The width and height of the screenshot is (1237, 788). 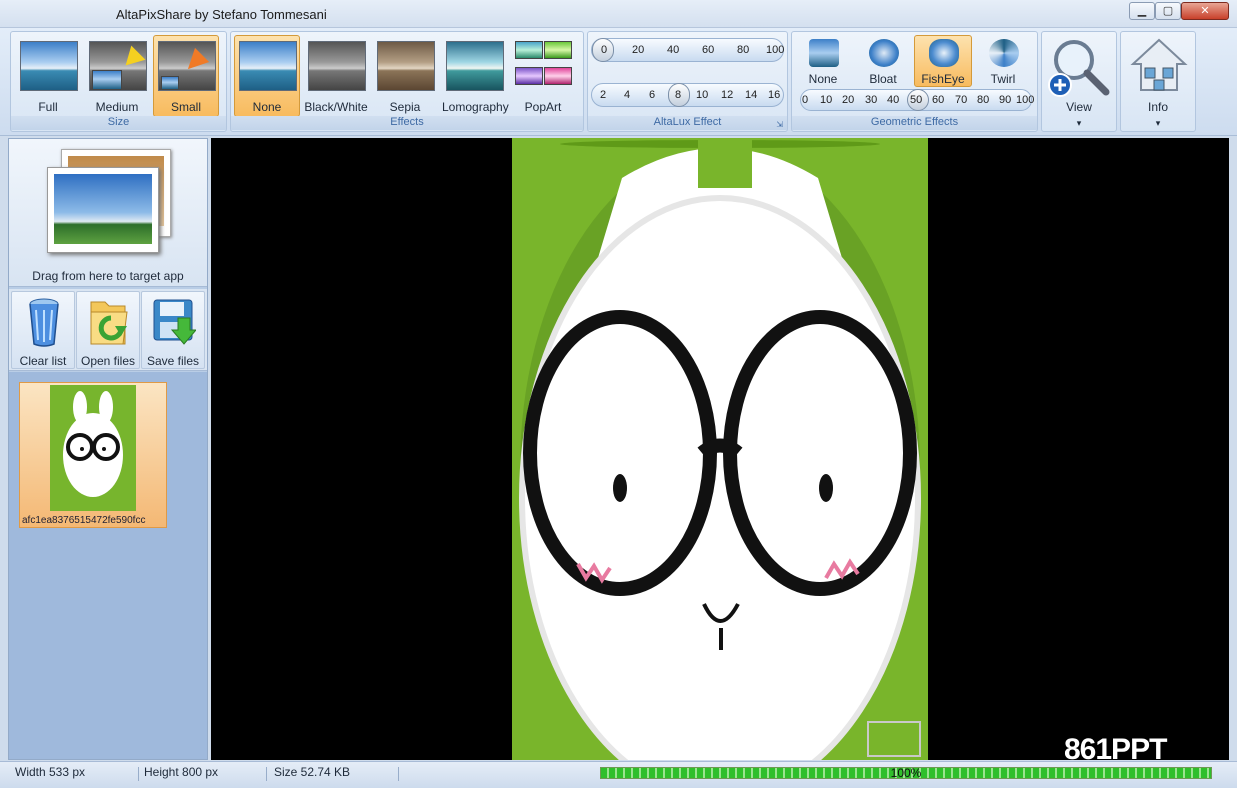 I want to click on recycle-bin-icon, so click(x=44, y=322).